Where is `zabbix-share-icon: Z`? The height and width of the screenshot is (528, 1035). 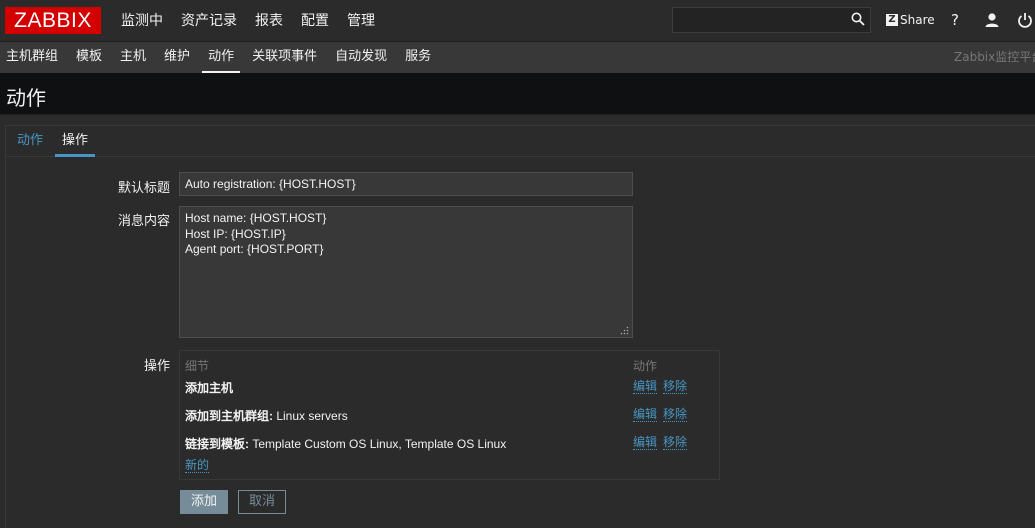 zabbix-share-icon: Z is located at coordinates (892, 20).